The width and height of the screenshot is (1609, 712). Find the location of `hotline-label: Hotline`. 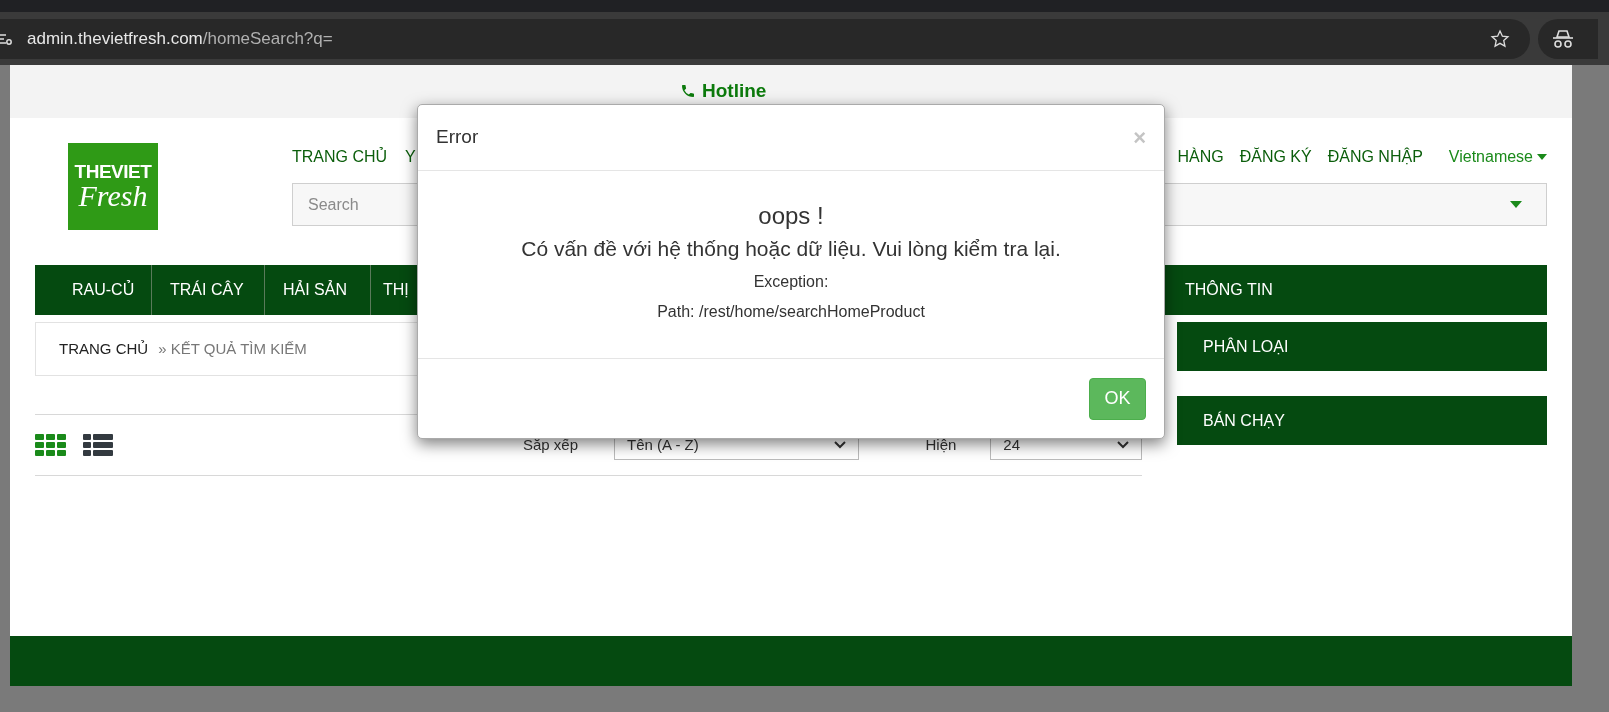

hotline-label: Hotline is located at coordinates (723, 91).